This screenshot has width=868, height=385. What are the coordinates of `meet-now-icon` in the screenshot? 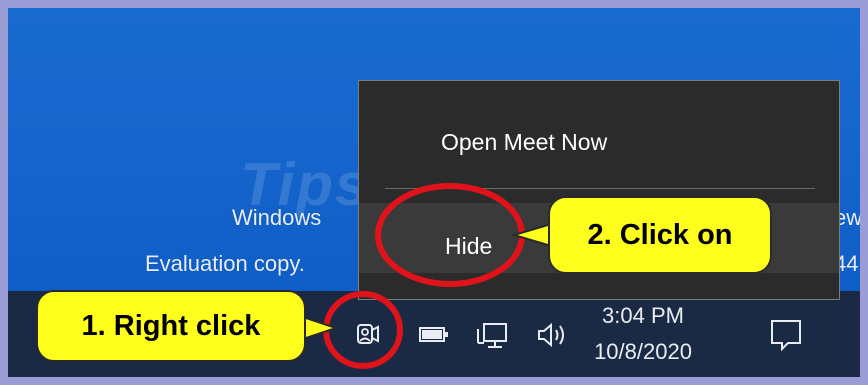 It's located at (368, 335).